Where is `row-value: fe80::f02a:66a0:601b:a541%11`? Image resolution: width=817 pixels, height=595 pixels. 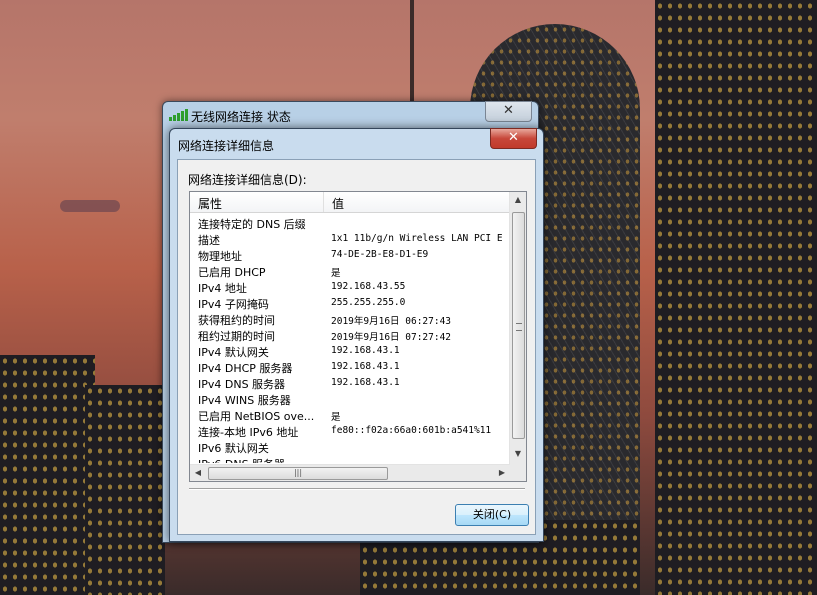
row-value: fe80::f02a:66a0:601b:a541%11 is located at coordinates (411, 430).